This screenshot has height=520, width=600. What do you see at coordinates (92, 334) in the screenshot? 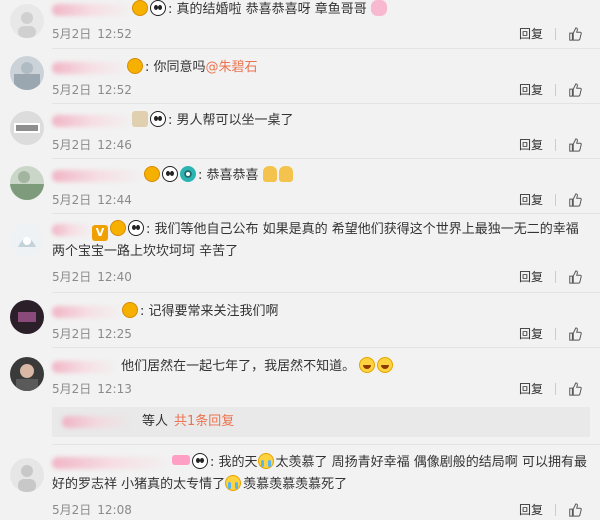
I see `comment-timestamp: 5月2日 12:25` at bounding box center [92, 334].